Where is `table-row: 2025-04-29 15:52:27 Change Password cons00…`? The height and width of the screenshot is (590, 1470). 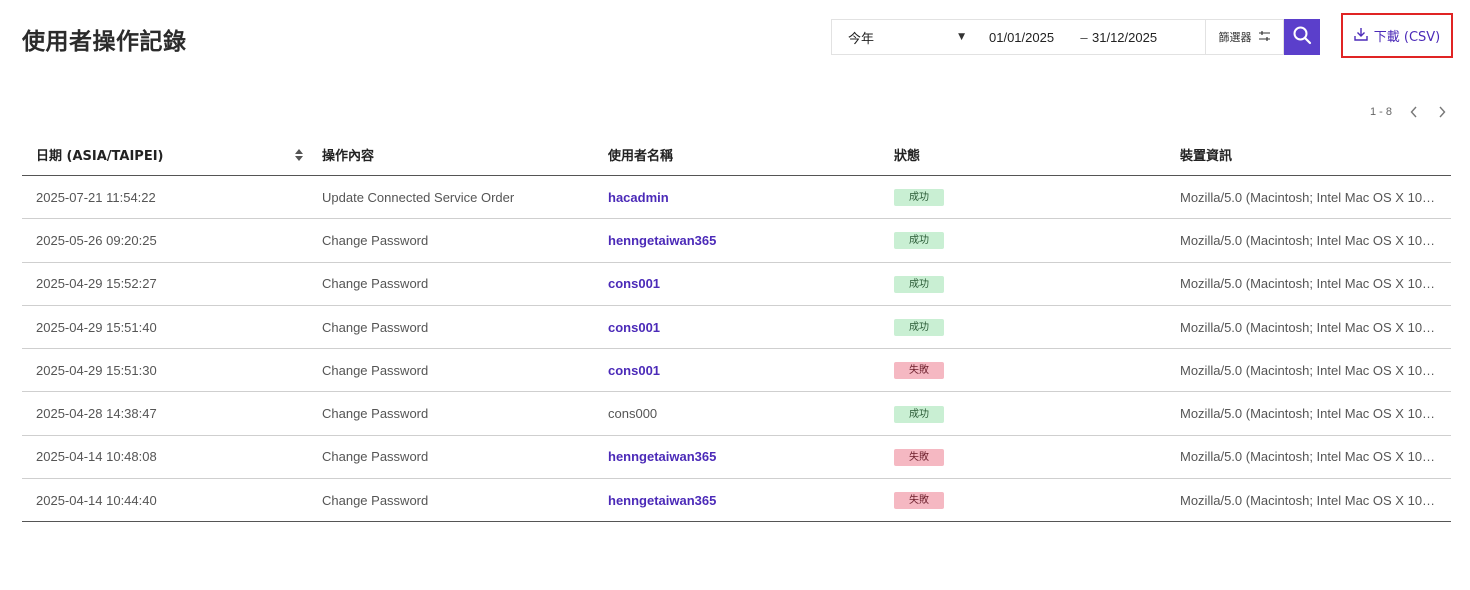 table-row: 2025-04-29 15:52:27 Change Password cons00… is located at coordinates (736, 284).